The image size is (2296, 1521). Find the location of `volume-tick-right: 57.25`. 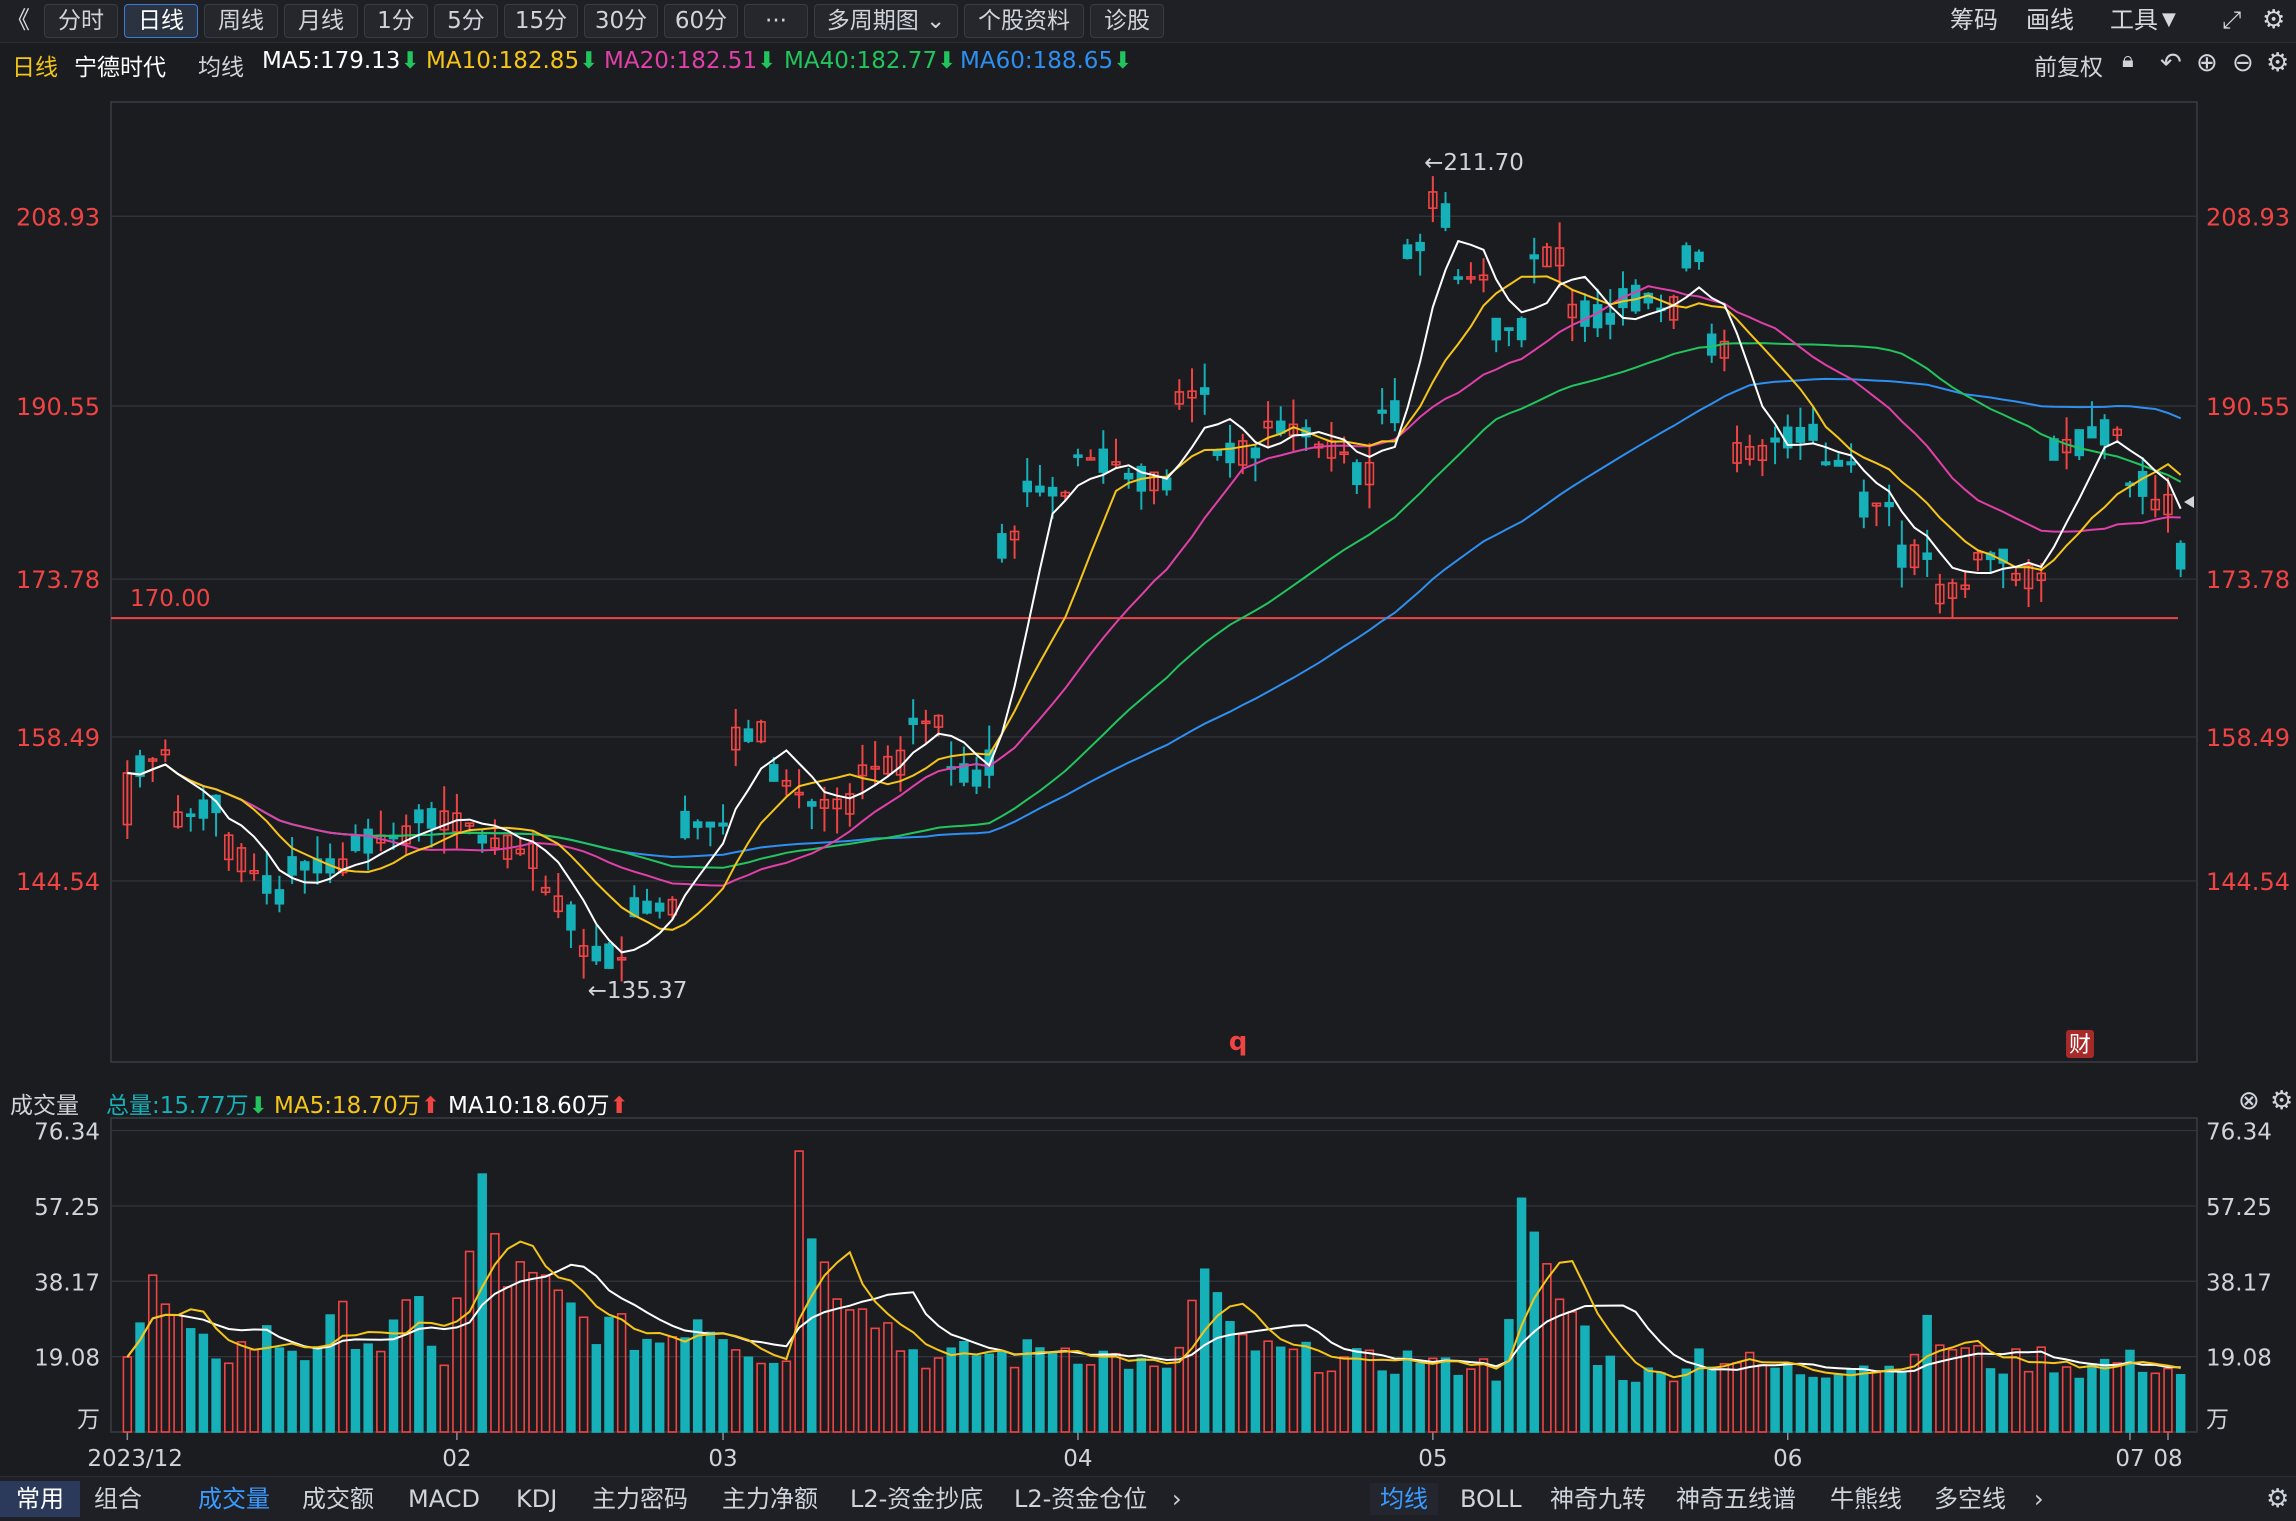

volume-tick-right: 57.25 is located at coordinates (2239, 1208).